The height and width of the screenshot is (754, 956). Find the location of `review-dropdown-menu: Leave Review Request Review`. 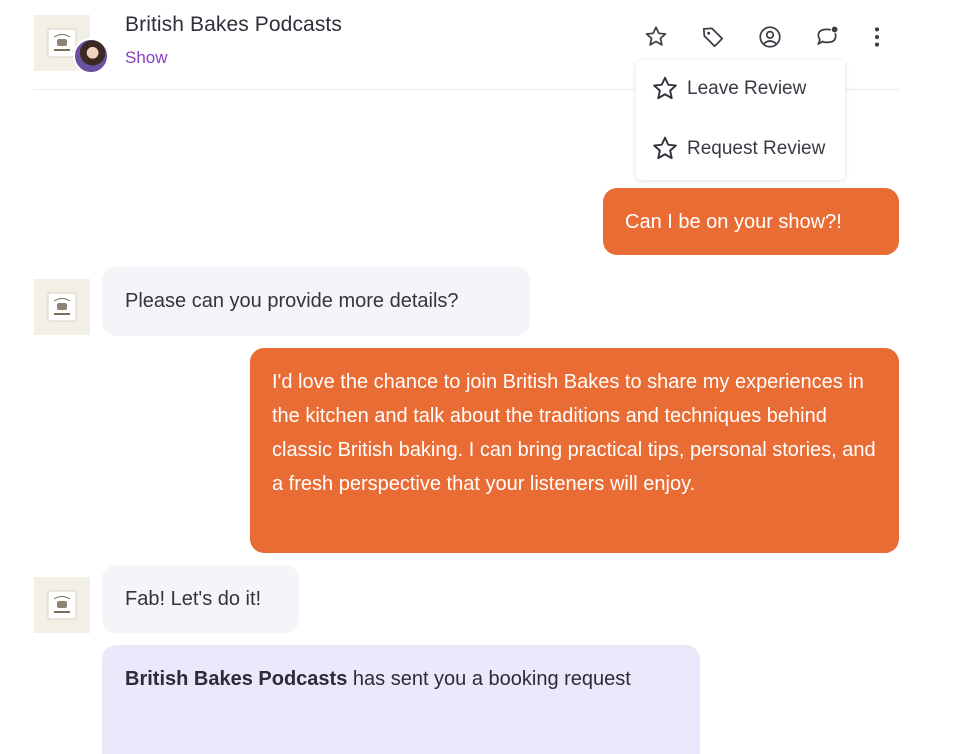

review-dropdown-menu: Leave Review Request Review is located at coordinates (740, 120).